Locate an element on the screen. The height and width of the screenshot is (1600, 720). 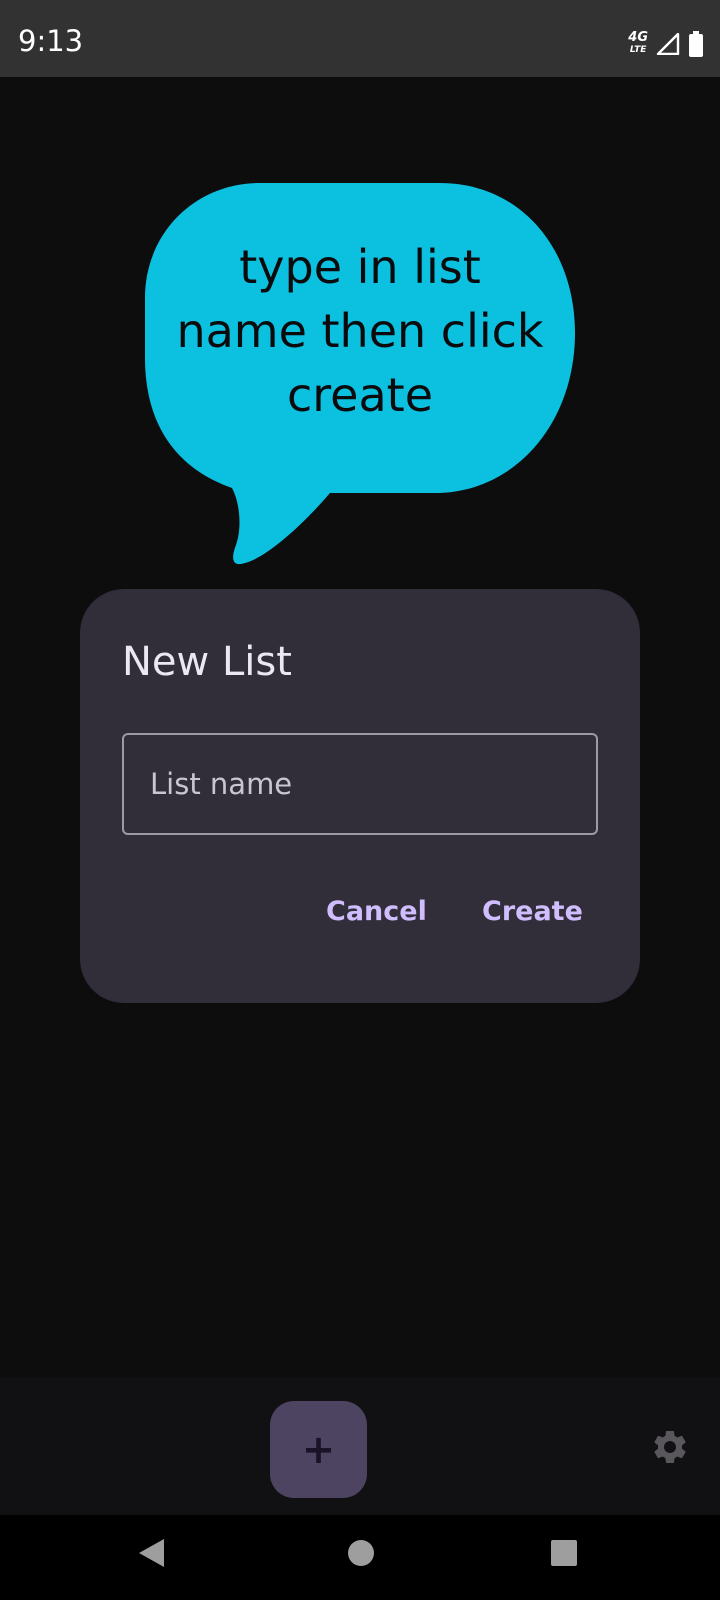
add-list-button: + is located at coordinates (318, 1449).